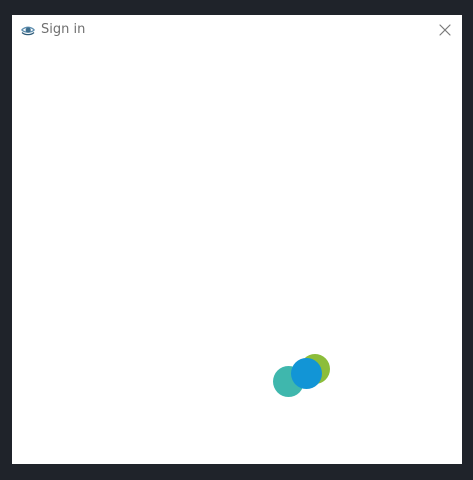  Describe the element at coordinates (63, 29) in the screenshot. I see `dialog-title: Sign in` at that location.